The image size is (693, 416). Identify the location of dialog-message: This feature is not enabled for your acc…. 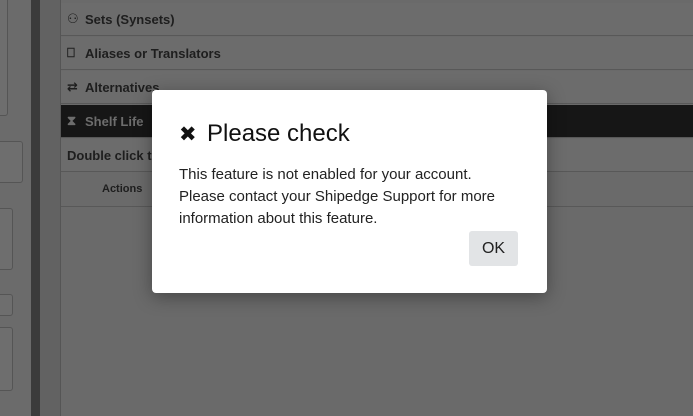
(337, 196).